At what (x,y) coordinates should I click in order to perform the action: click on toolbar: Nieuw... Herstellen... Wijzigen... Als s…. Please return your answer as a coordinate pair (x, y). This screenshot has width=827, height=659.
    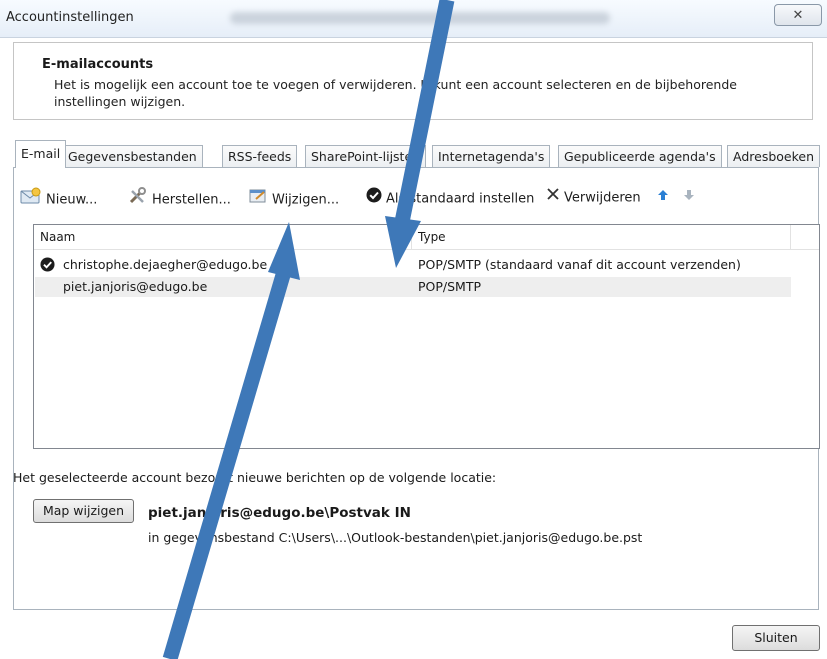
    Looking at the image, I should click on (410, 198).